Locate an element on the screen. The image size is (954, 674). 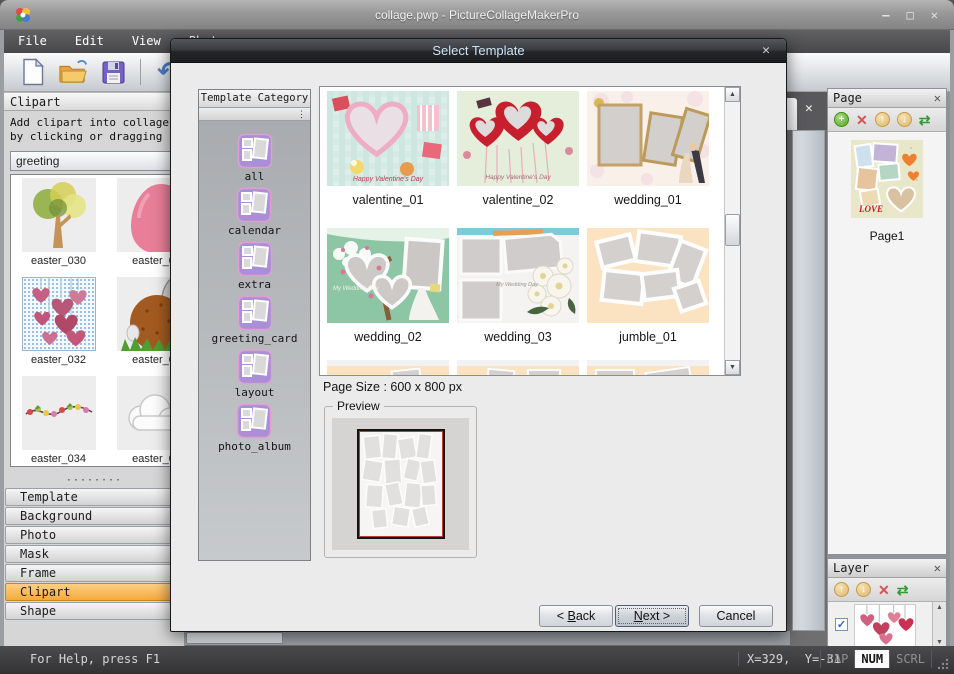
layer-thumbnail is located at coordinates (885, 625).